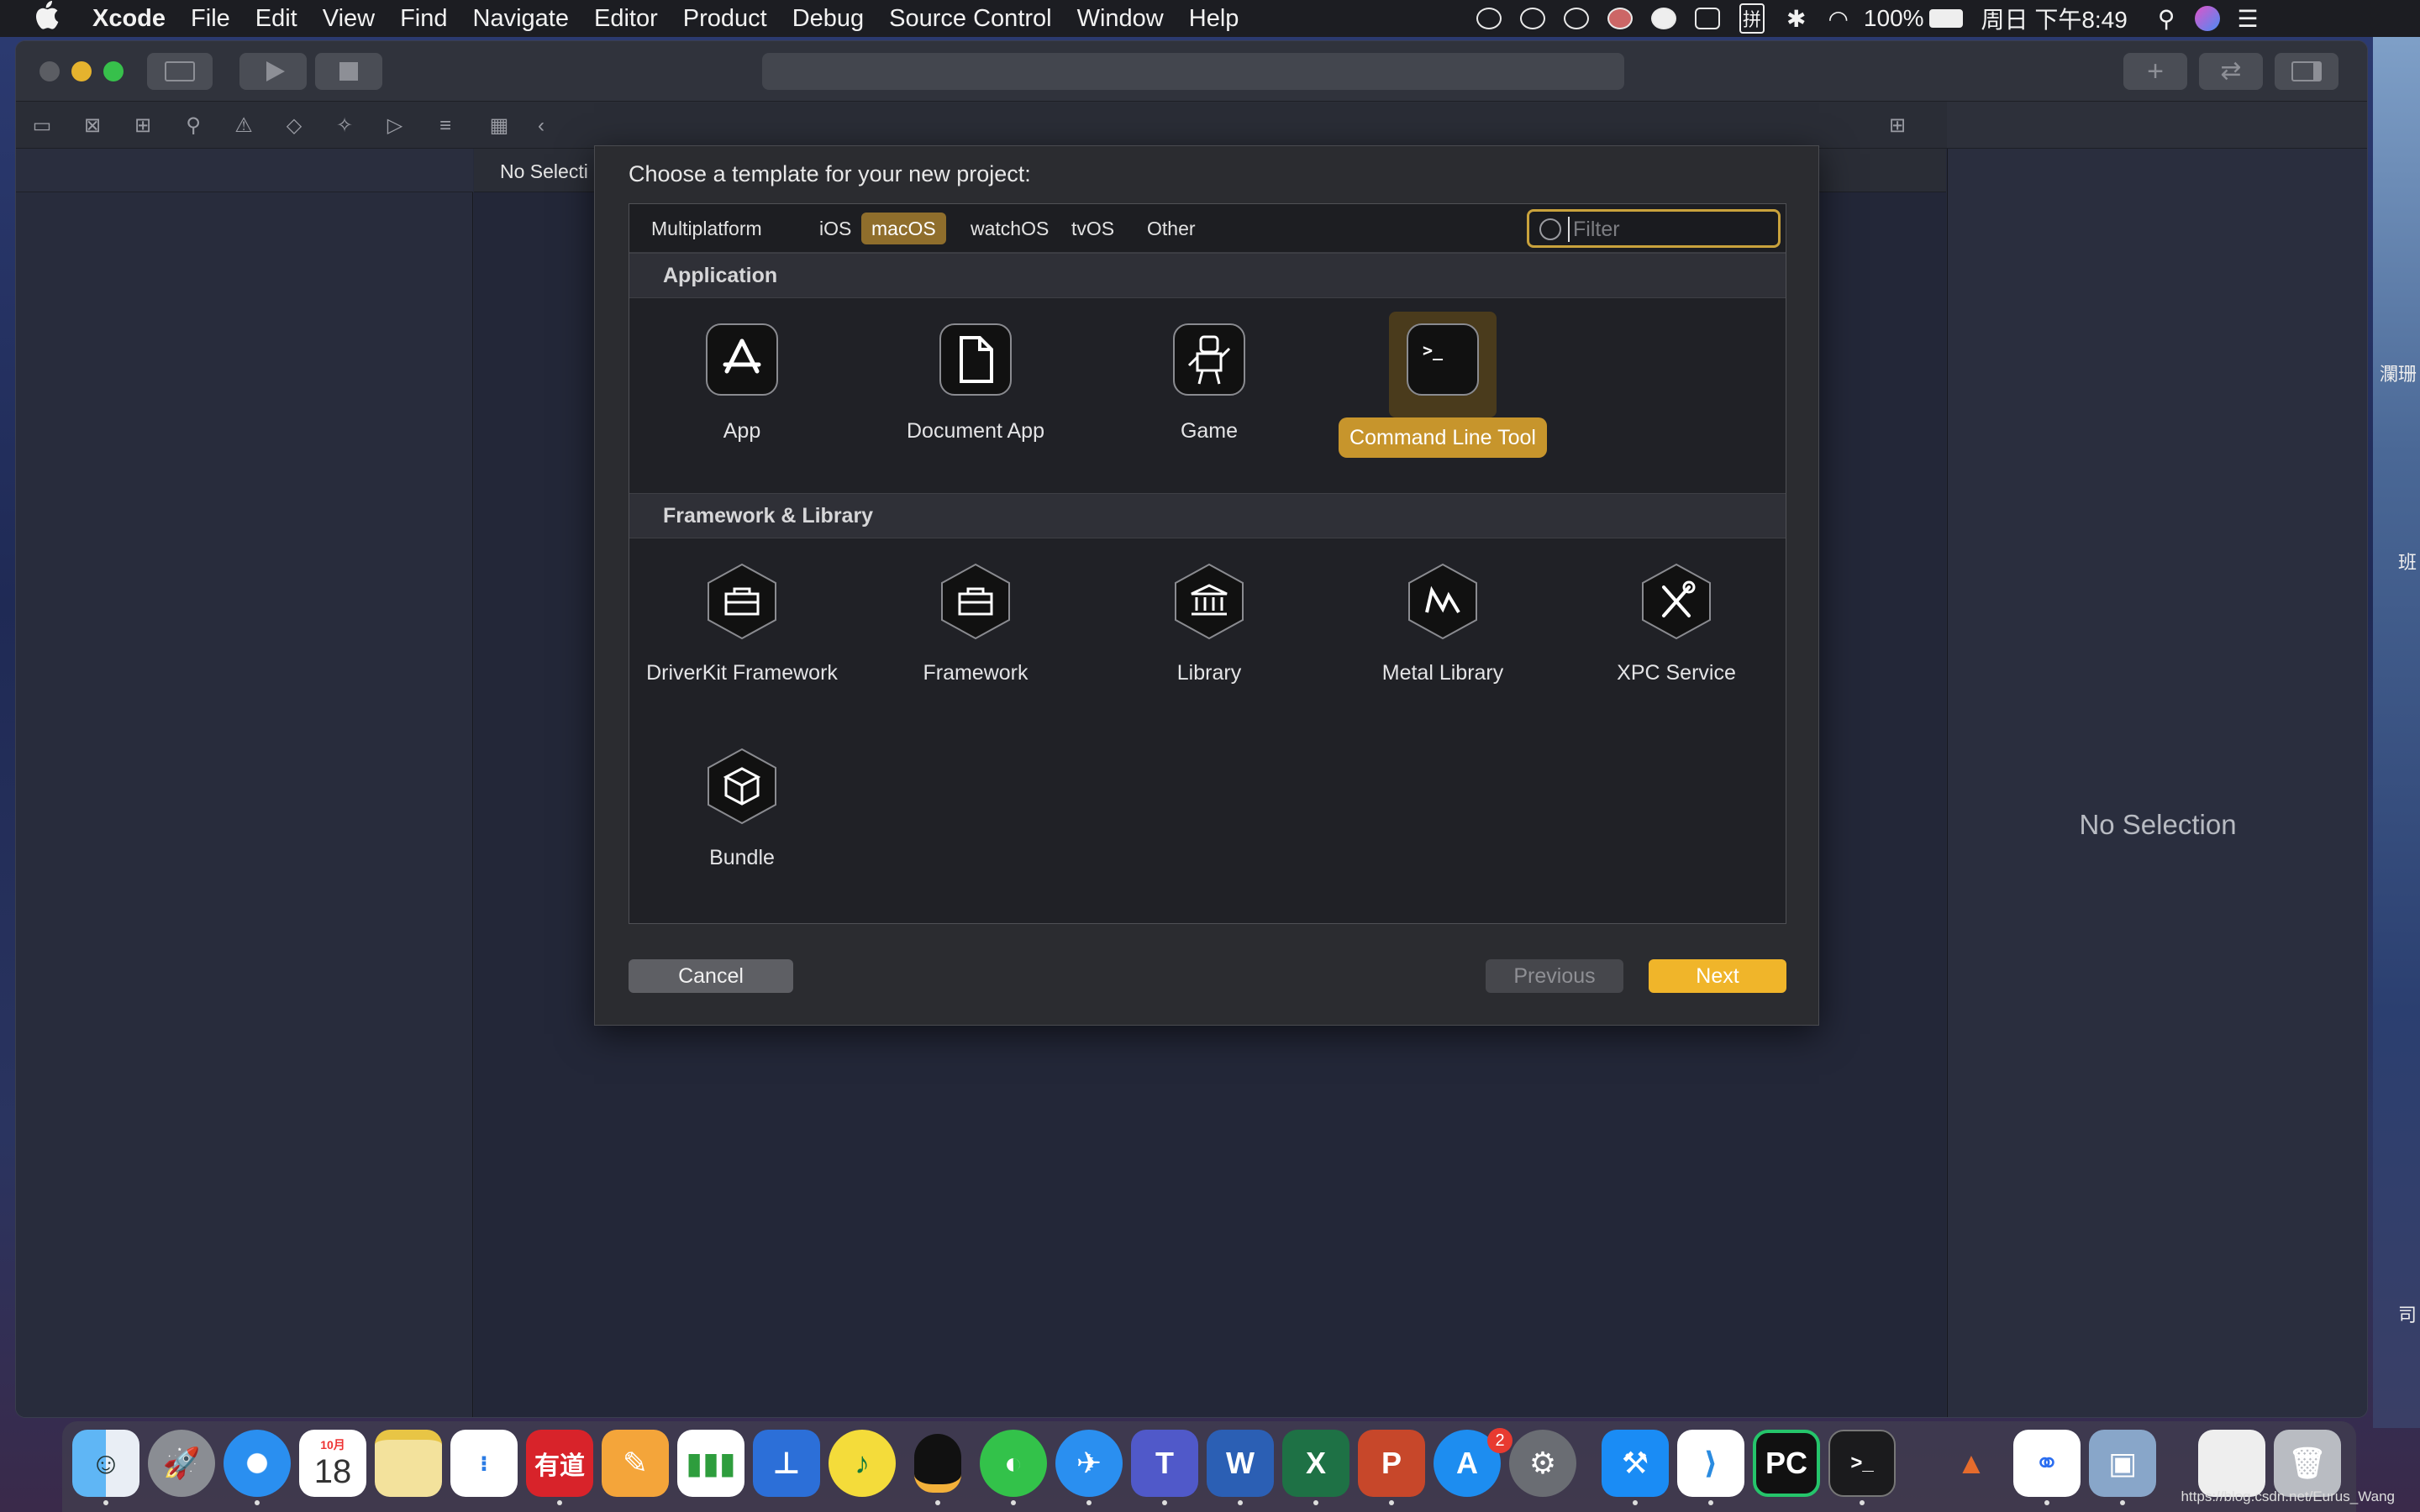 This screenshot has width=2420, height=1512. What do you see at coordinates (42, 126) in the screenshot?
I see `folder-icon: ▭` at bounding box center [42, 126].